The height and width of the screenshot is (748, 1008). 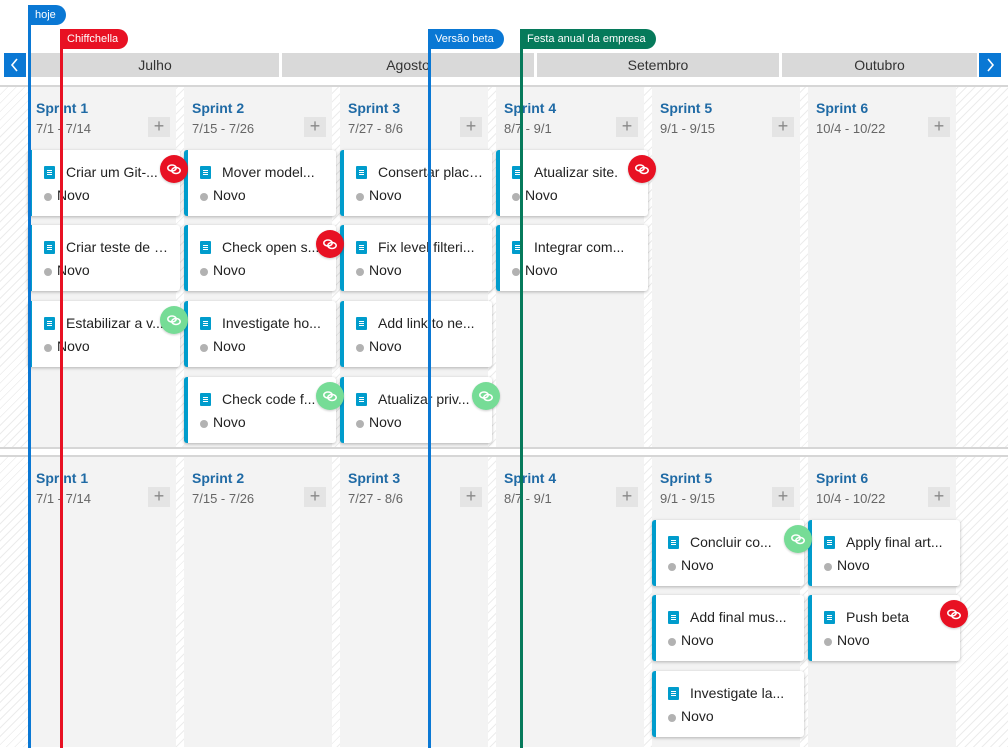 I want to click on sprint-dates: 9/1 - 9/15, so click(x=687, y=498).